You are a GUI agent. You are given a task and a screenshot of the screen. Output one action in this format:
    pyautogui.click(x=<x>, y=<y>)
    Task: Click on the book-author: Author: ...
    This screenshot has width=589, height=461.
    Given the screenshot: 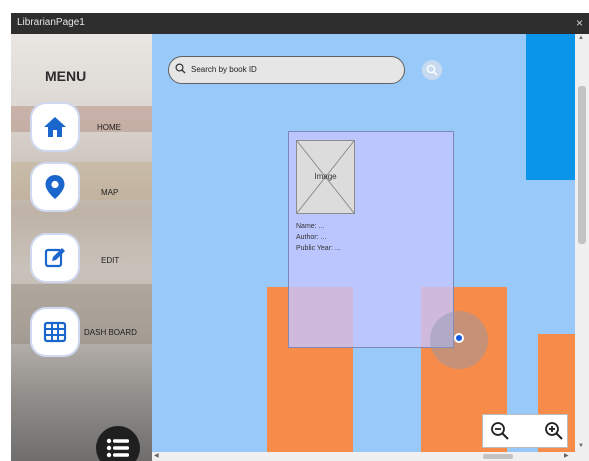 What is the action you would take?
    pyautogui.click(x=311, y=237)
    